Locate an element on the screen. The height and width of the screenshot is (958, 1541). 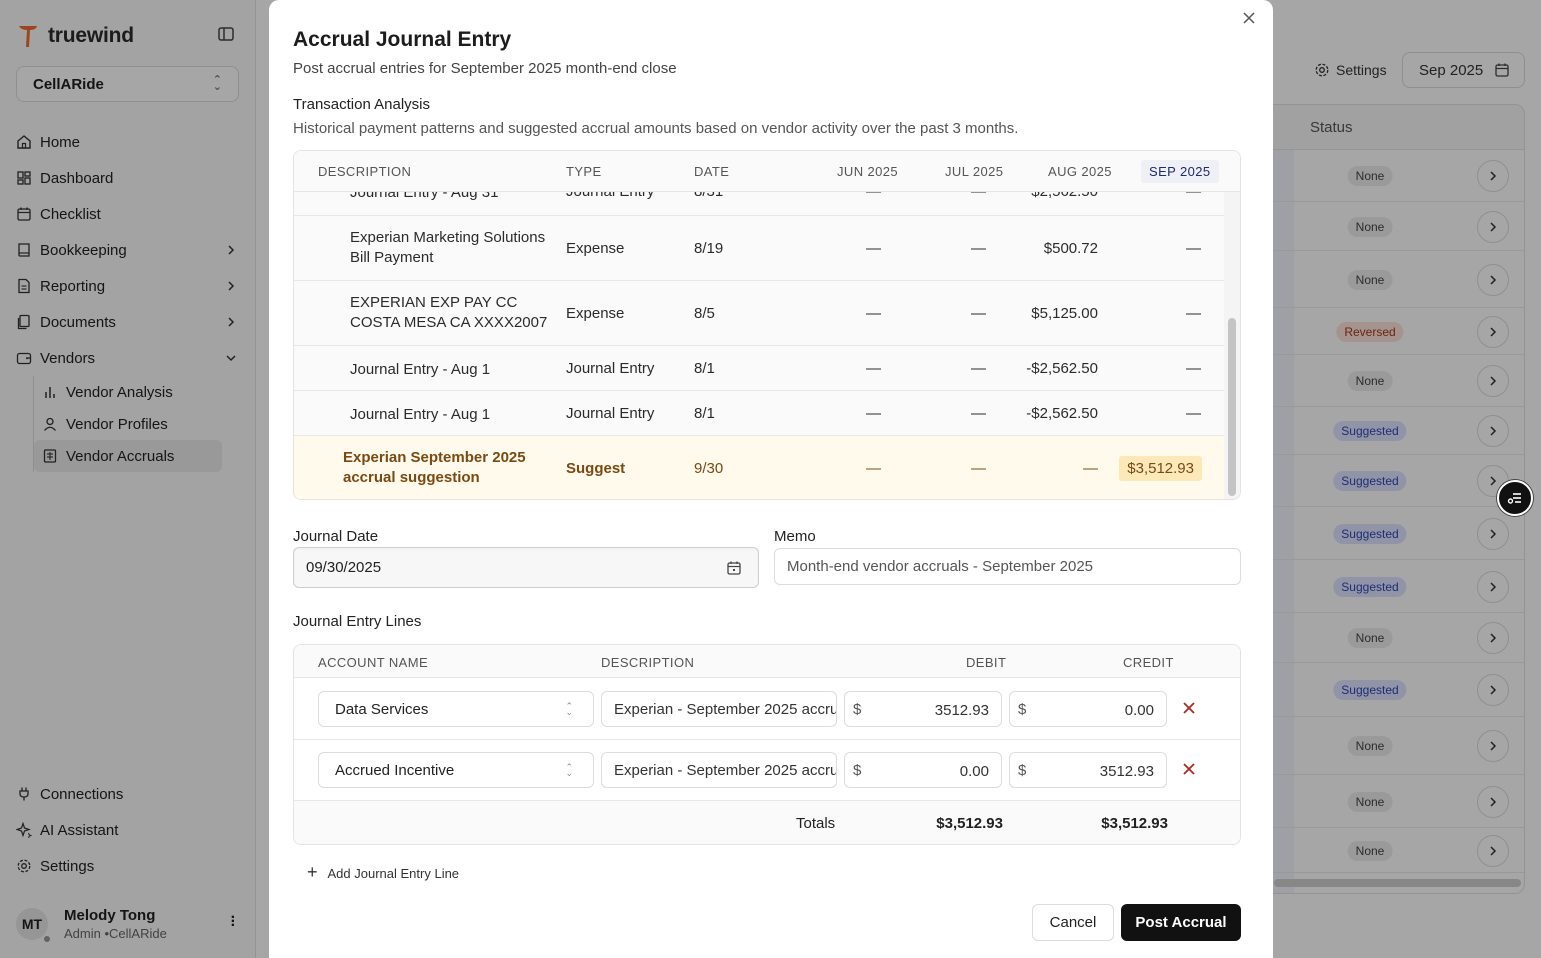
account-value: Accrued Incentive is located at coordinates (395, 770).